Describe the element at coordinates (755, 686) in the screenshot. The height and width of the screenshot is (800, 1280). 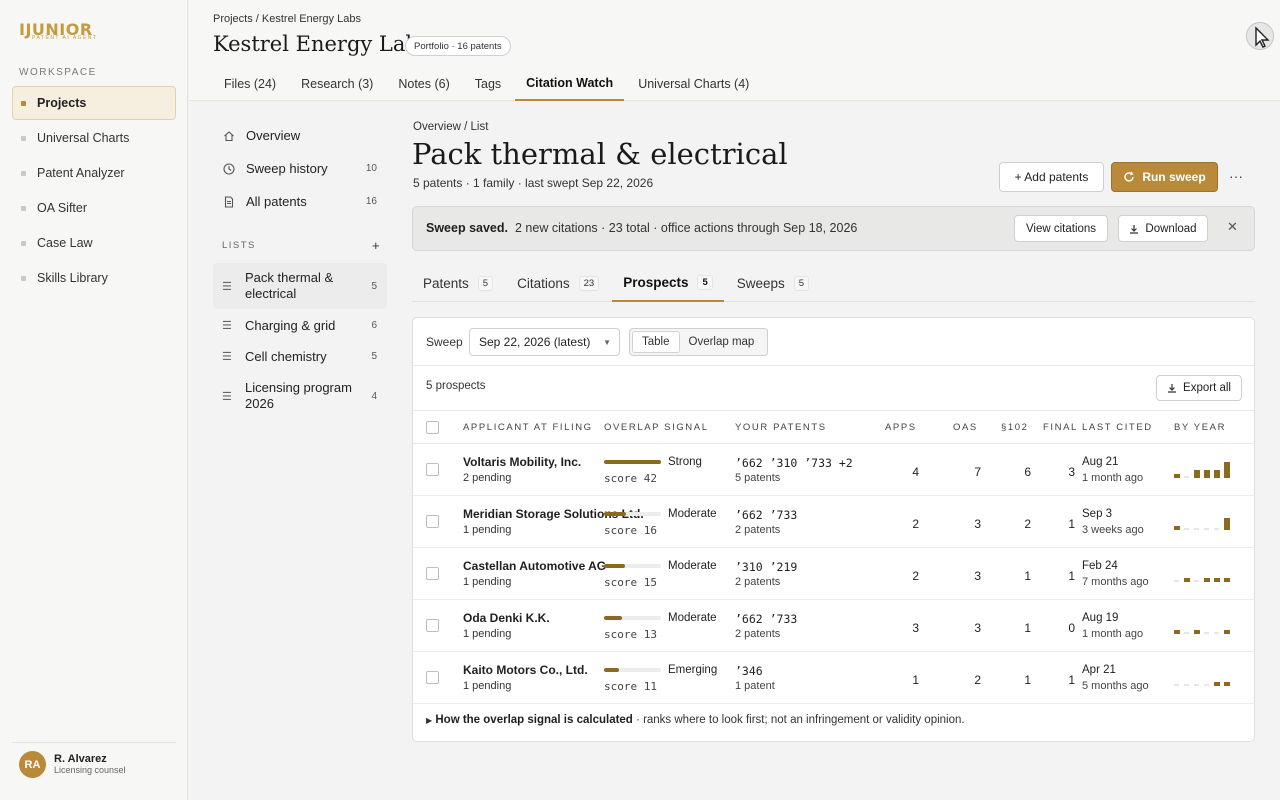
I see `patent-count: 1 patent` at that location.